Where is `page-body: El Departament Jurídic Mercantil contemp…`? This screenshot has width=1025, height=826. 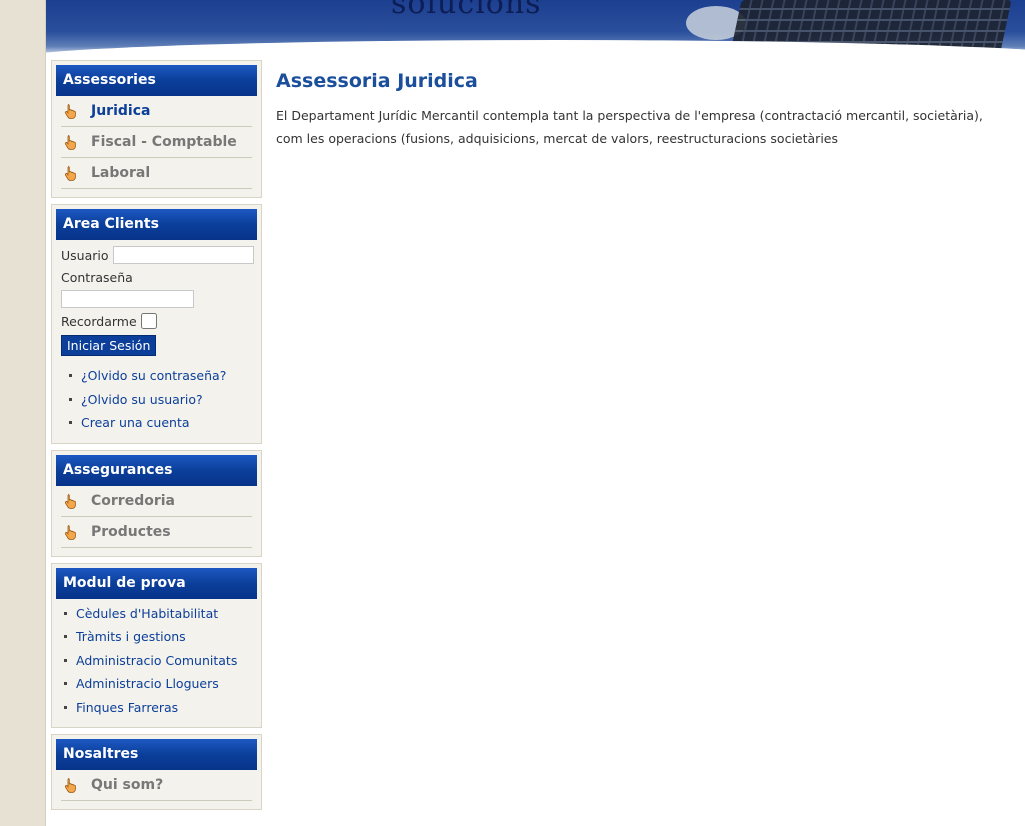 page-body: El Departament Jurídic Mercantil contemp… is located at coordinates (629, 127).